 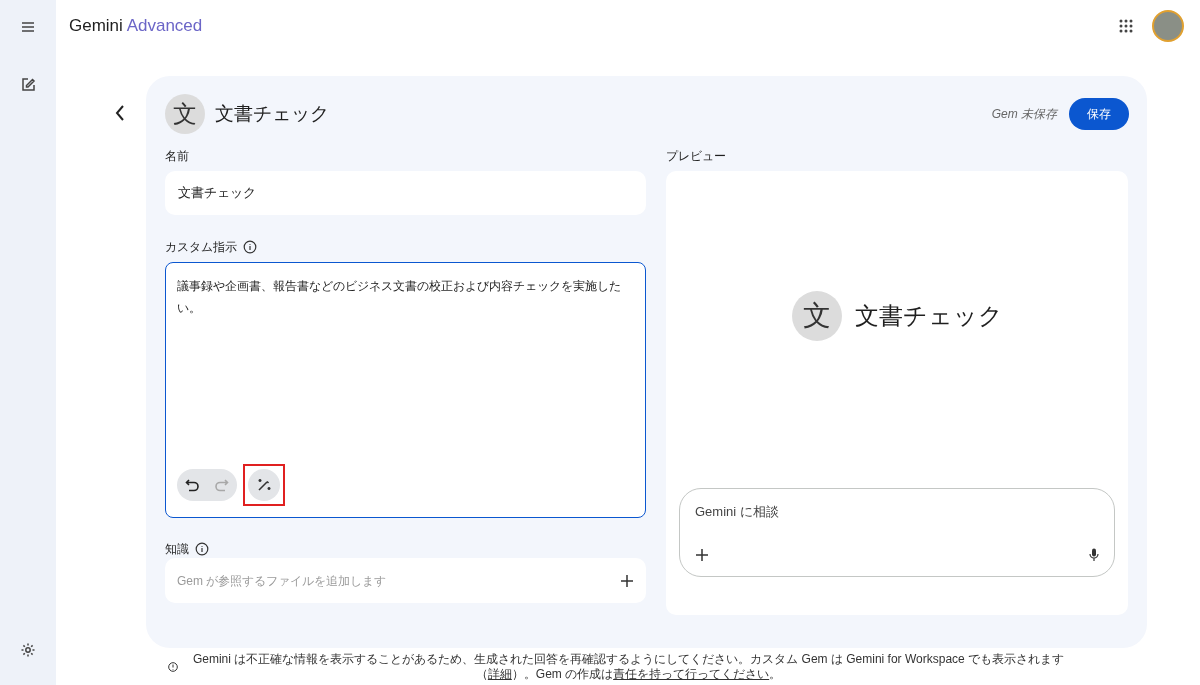 What do you see at coordinates (201, 247) in the screenshot?
I see `field-label: カスタム指示` at bounding box center [201, 247].